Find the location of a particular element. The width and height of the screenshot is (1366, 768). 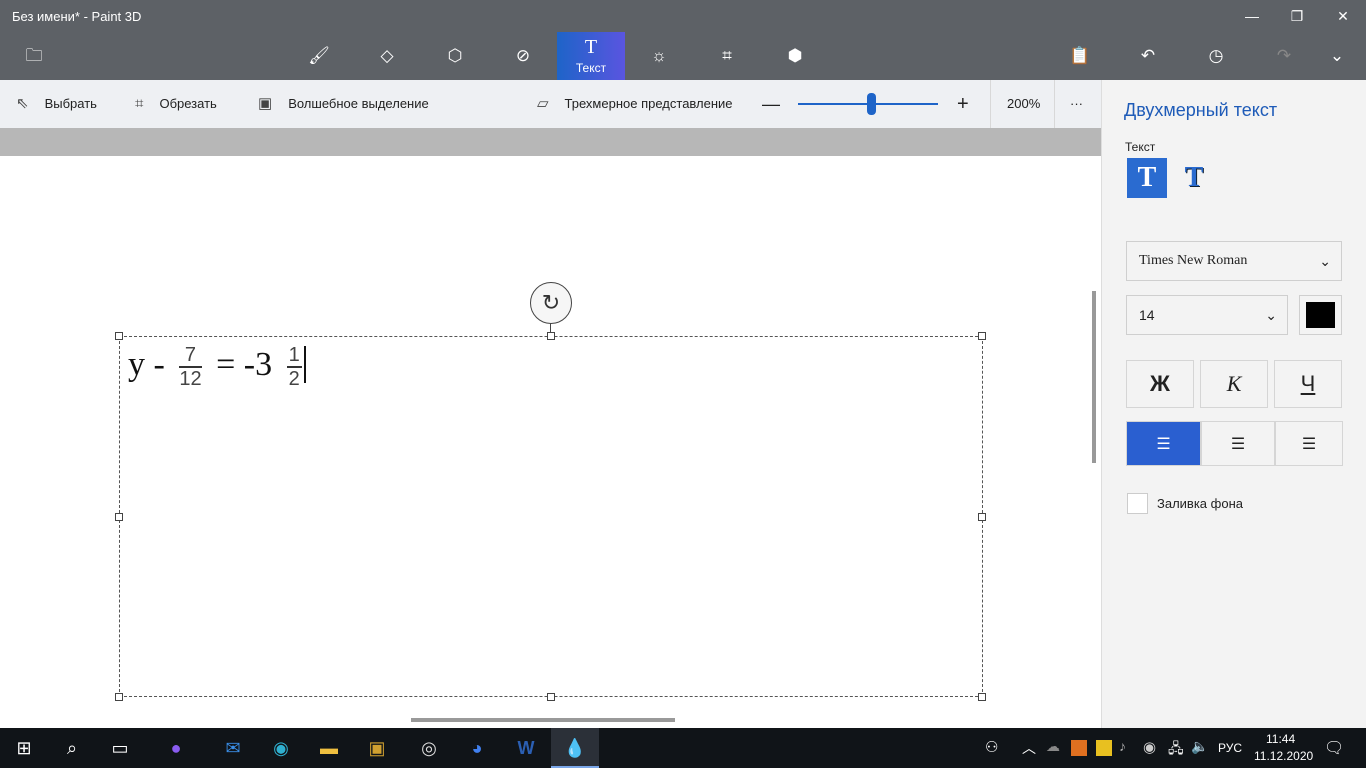

explorer-icon: ▬ is located at coordinates (329, 748).